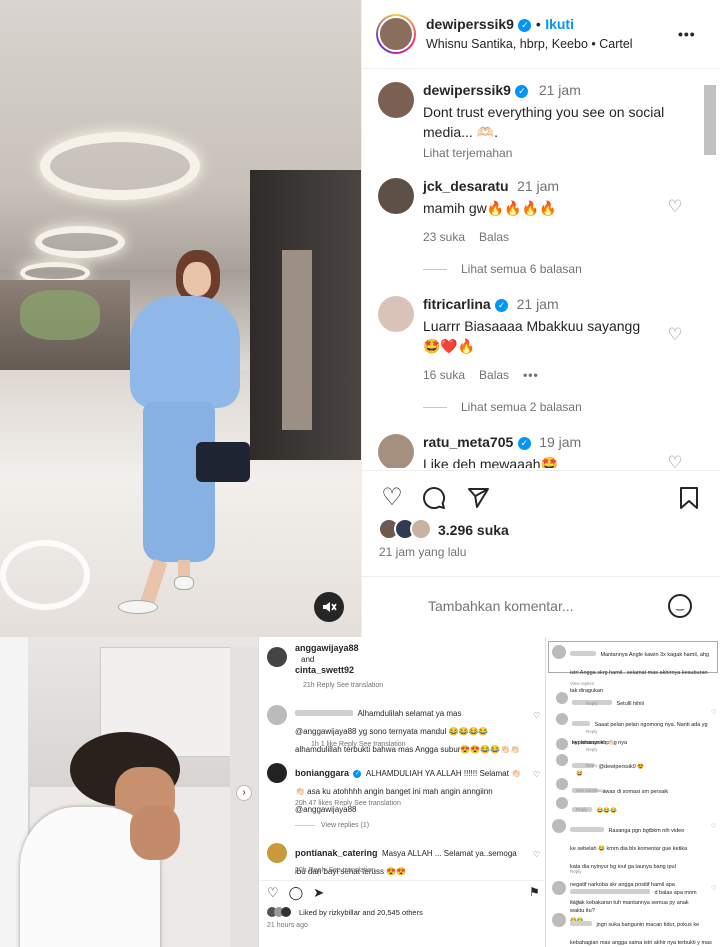  Describe the element at coordinates (559, 90) in the screenshot. I see `caption-time: 21 jam` at that location.